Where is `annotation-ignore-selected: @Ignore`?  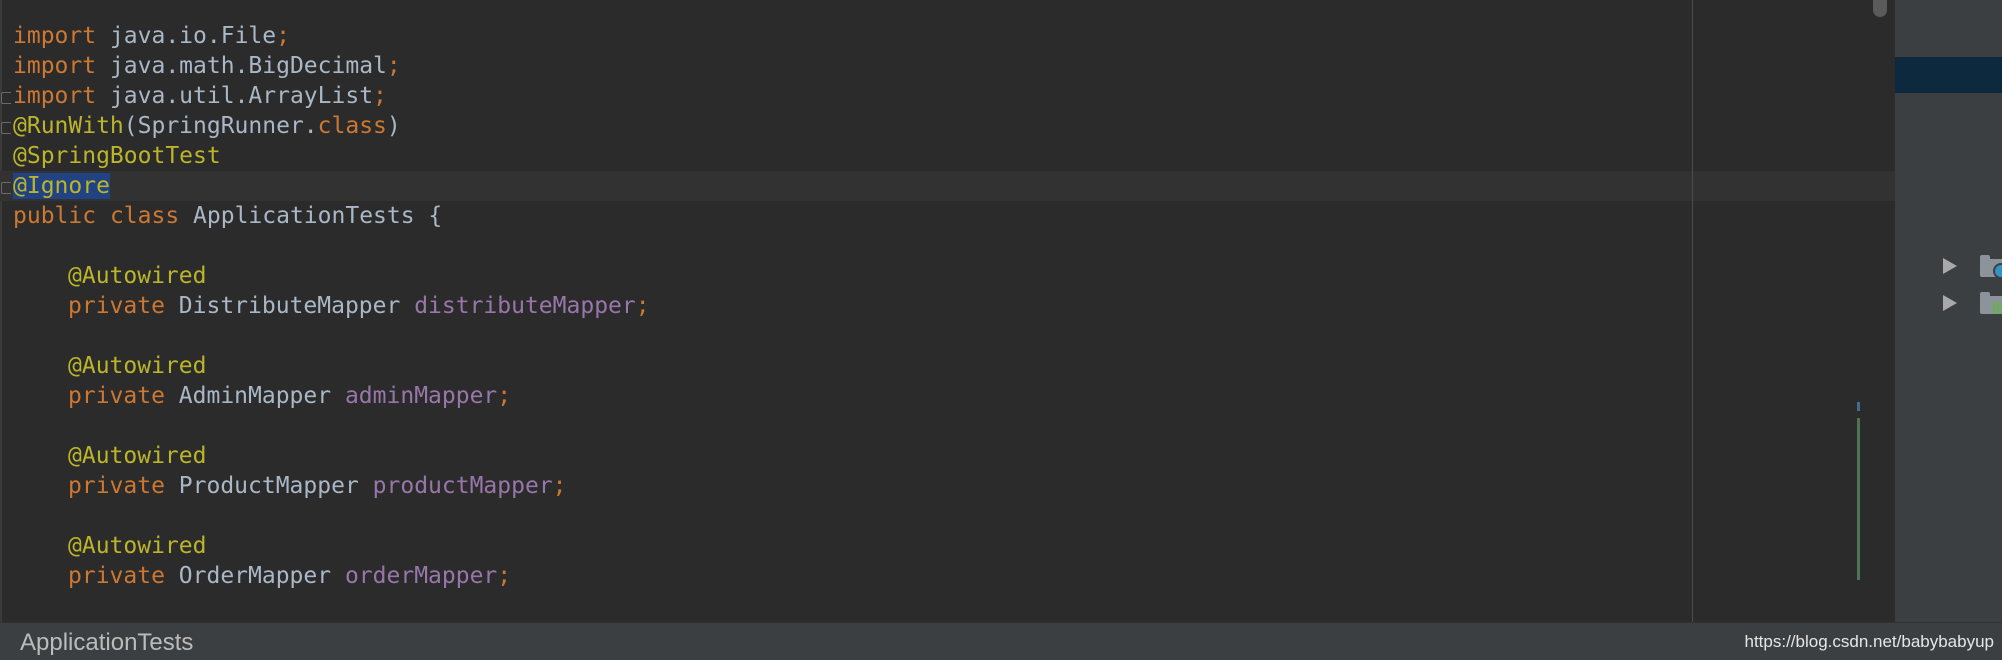
annotation-ignore-selected: @Ignore is located at coordinates (61, 186).